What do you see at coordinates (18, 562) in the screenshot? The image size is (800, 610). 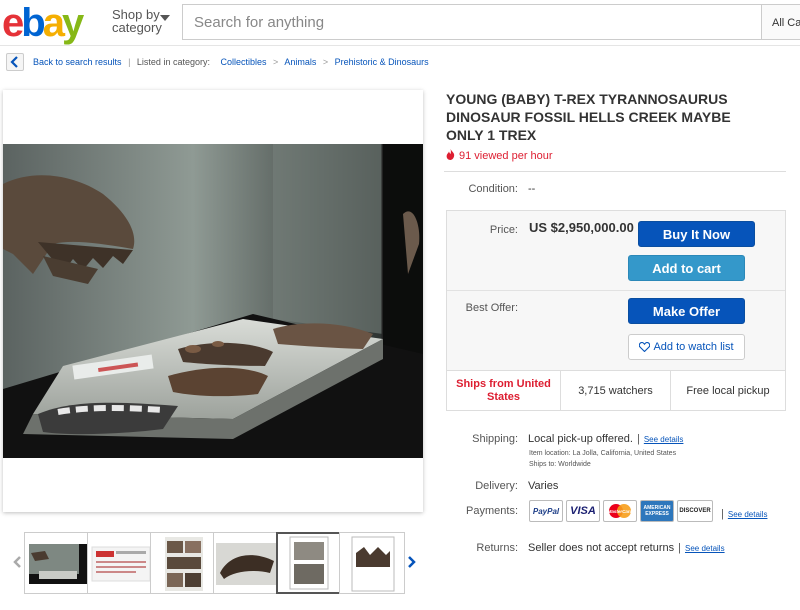 I see `chevron-left-icon` at bounding box center [18, 562].